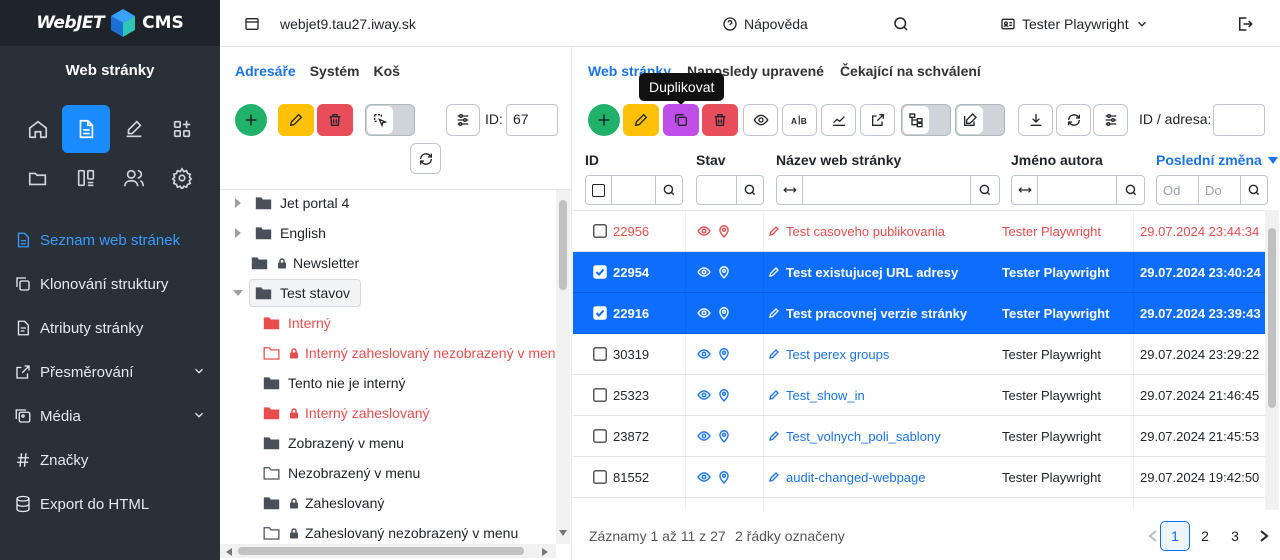 This screenshot has width=1280, height=560. I want to click on inline-edit-toggle, so click(980, 120).